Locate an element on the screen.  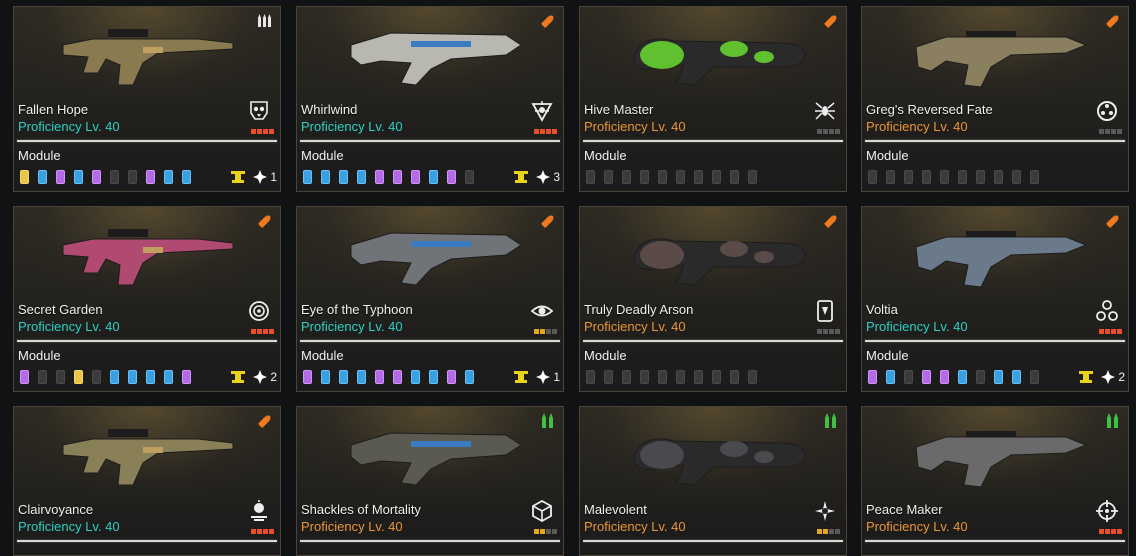
rarity-star is located at coordinates (548, 331).